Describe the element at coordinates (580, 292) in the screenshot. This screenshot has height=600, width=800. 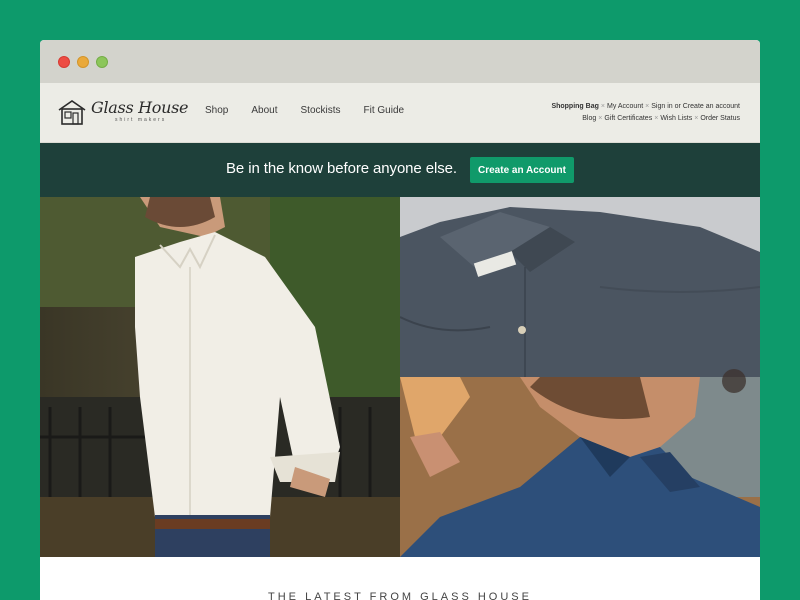
I see `folded-shirt-illustration` at that location.